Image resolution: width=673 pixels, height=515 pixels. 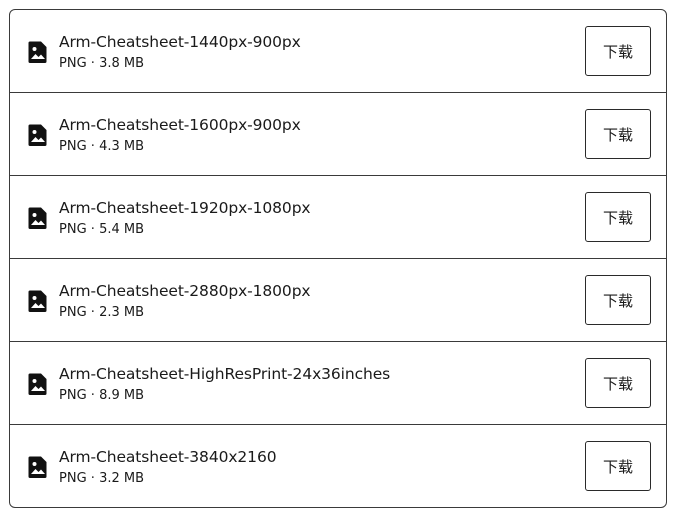 What do you see at coordinates (168, 457) in the screenshot?
I see `file-name: Arm-Cheatsheet-3840x2160` at bounding box center [168, 457].